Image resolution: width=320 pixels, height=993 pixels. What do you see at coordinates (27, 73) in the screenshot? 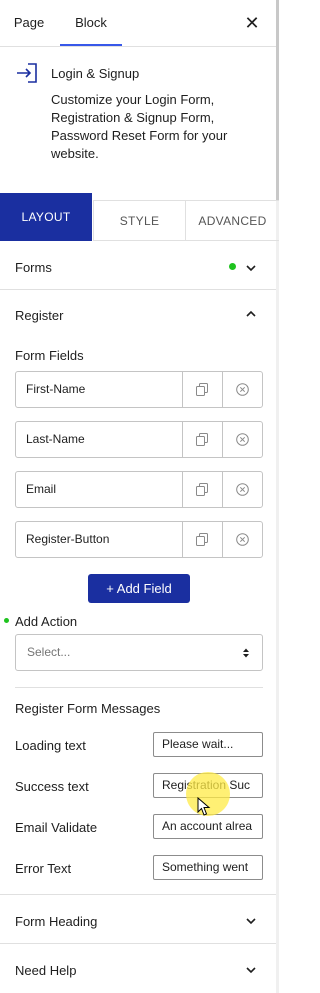
I see `login-icon` at bounding box center [27, 73].